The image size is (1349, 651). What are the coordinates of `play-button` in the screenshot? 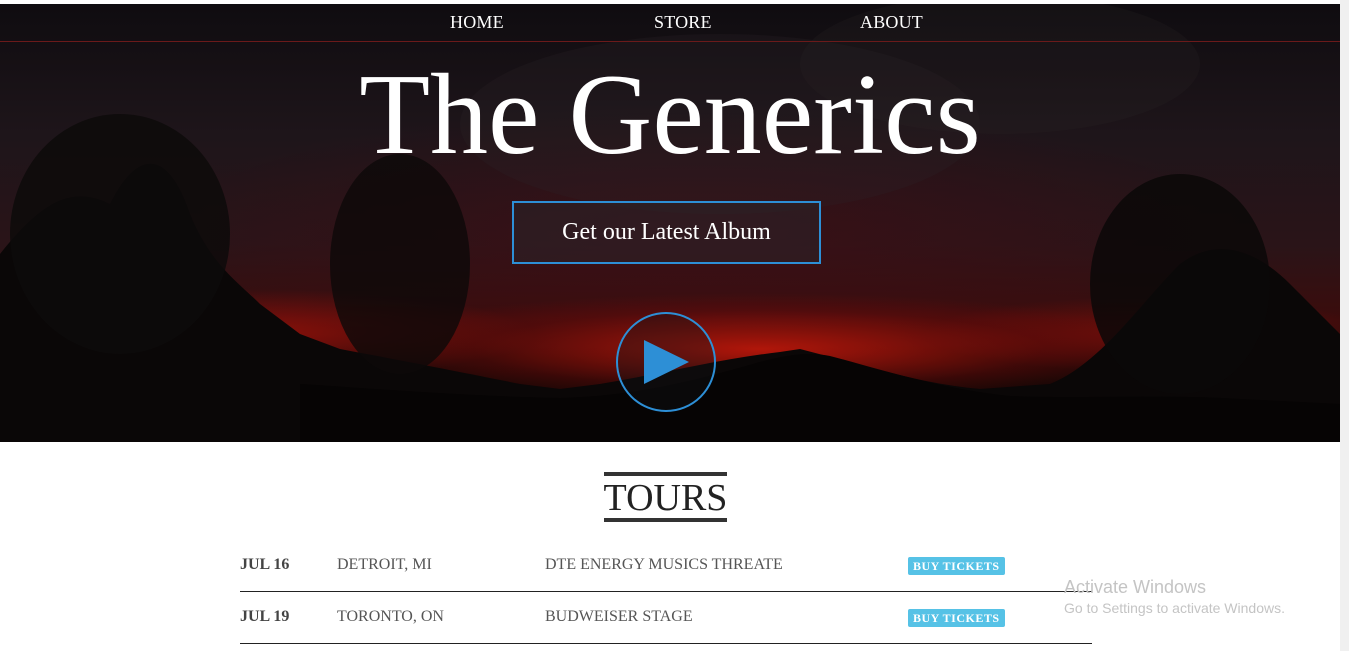 It's located at (666, 362).